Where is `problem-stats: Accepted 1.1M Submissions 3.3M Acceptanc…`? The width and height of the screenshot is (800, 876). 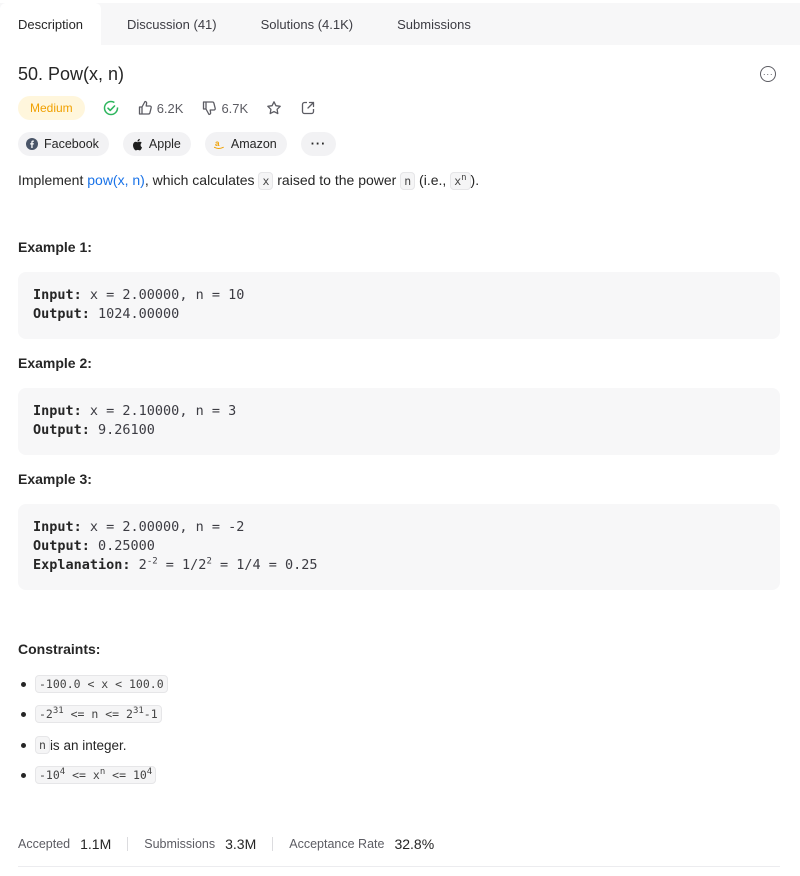 problem-stats: Accepted 1.1M Submissions 3.3M Acceptanc… is located at coordinates (226, 844).